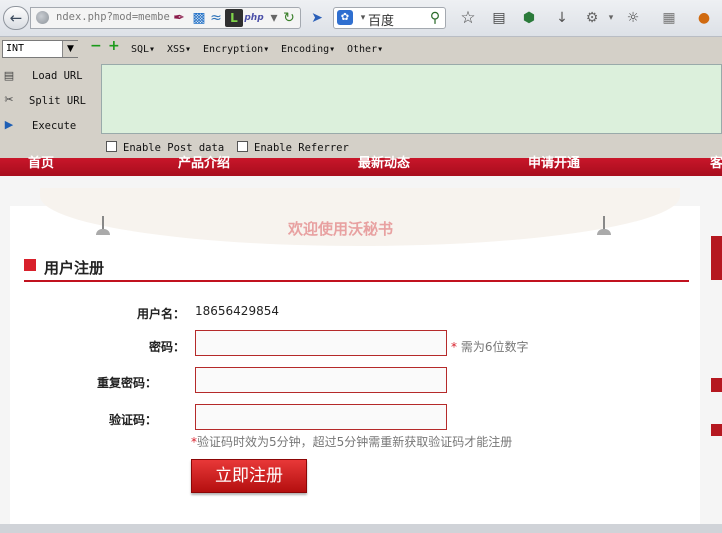 This screenshot has height=533, width=722. What do you see at coordinates (132, 420) in the screenshot?
I see `captcha-label: 验证码：` at bounding box center [132, 420].